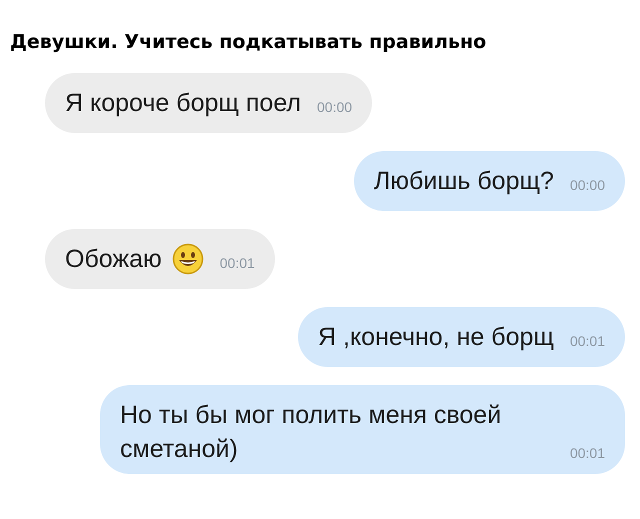 The height and width of the screenshot is (519, 640). What do you see at coordinates (183, 103) in the screenshot?
I see `message-text: Я короче борщ поел` at bounding box center [183, 103].